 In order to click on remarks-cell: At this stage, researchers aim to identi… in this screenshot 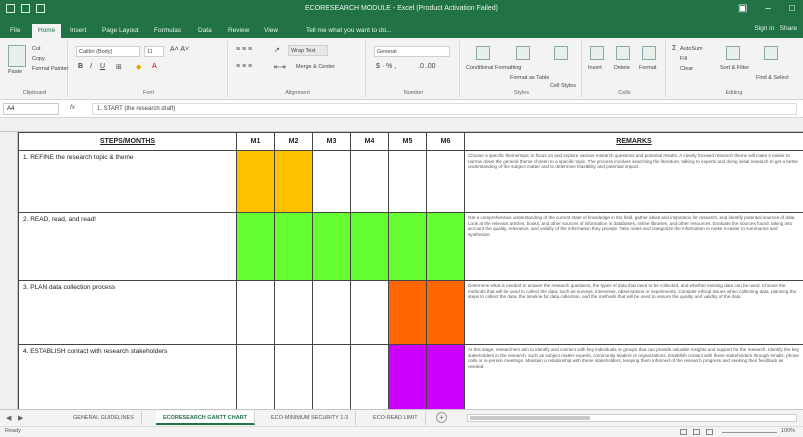, I will do `click(633, 376)`.